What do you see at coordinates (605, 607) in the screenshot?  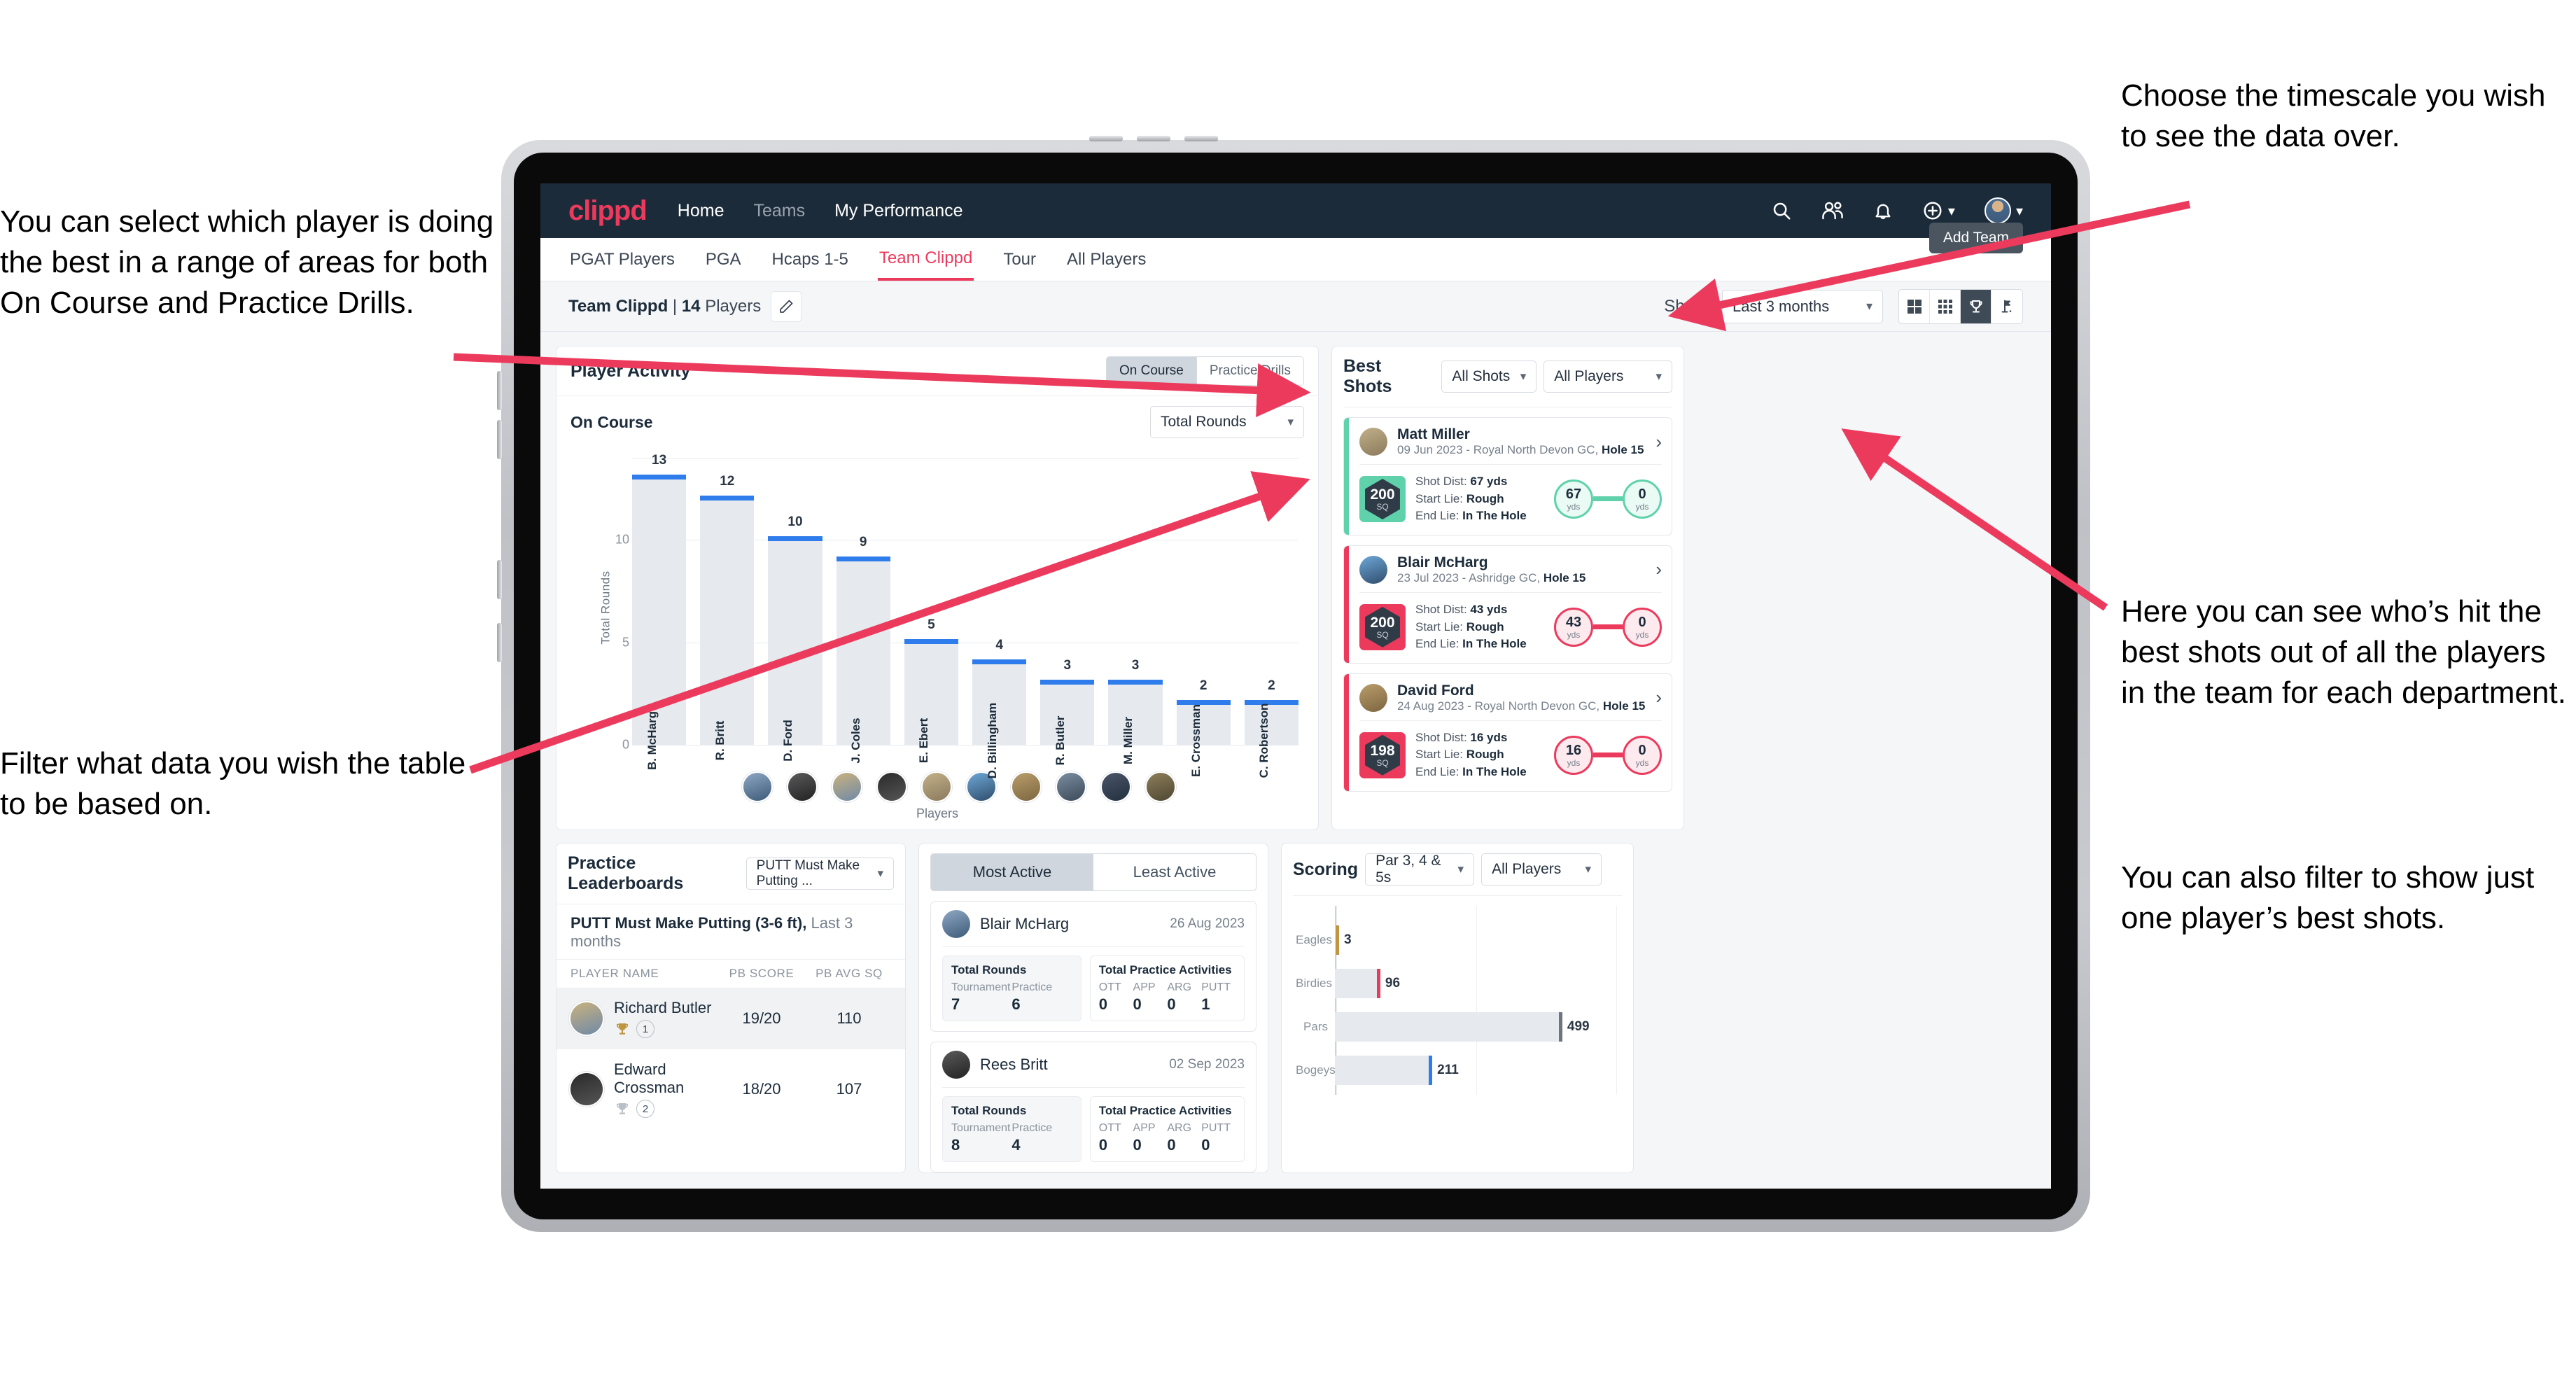 I see `chart-y-axis-title: Total Rounds` at bounding box center [605, 607].